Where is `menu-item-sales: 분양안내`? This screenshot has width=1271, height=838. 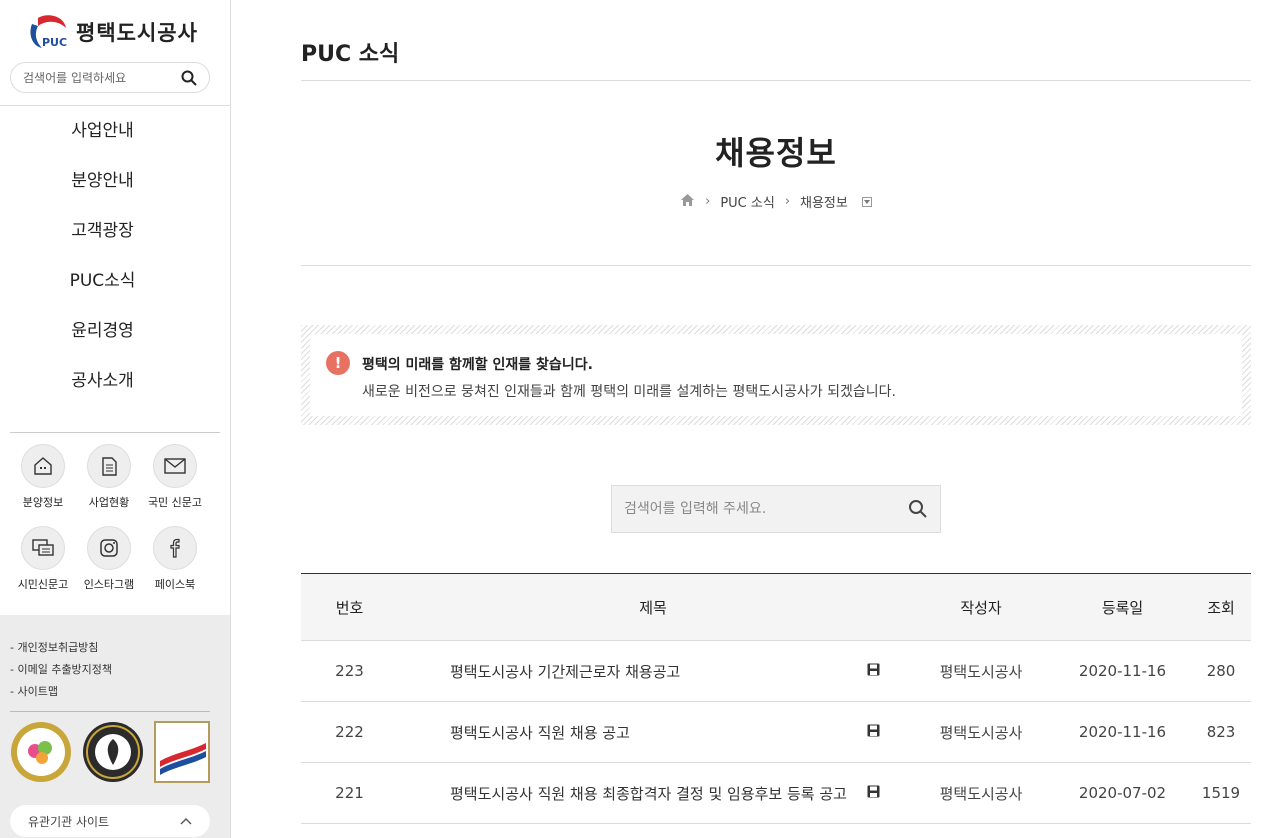
menu-item-sales: 분양안내 is located at coordinates (102, 181).